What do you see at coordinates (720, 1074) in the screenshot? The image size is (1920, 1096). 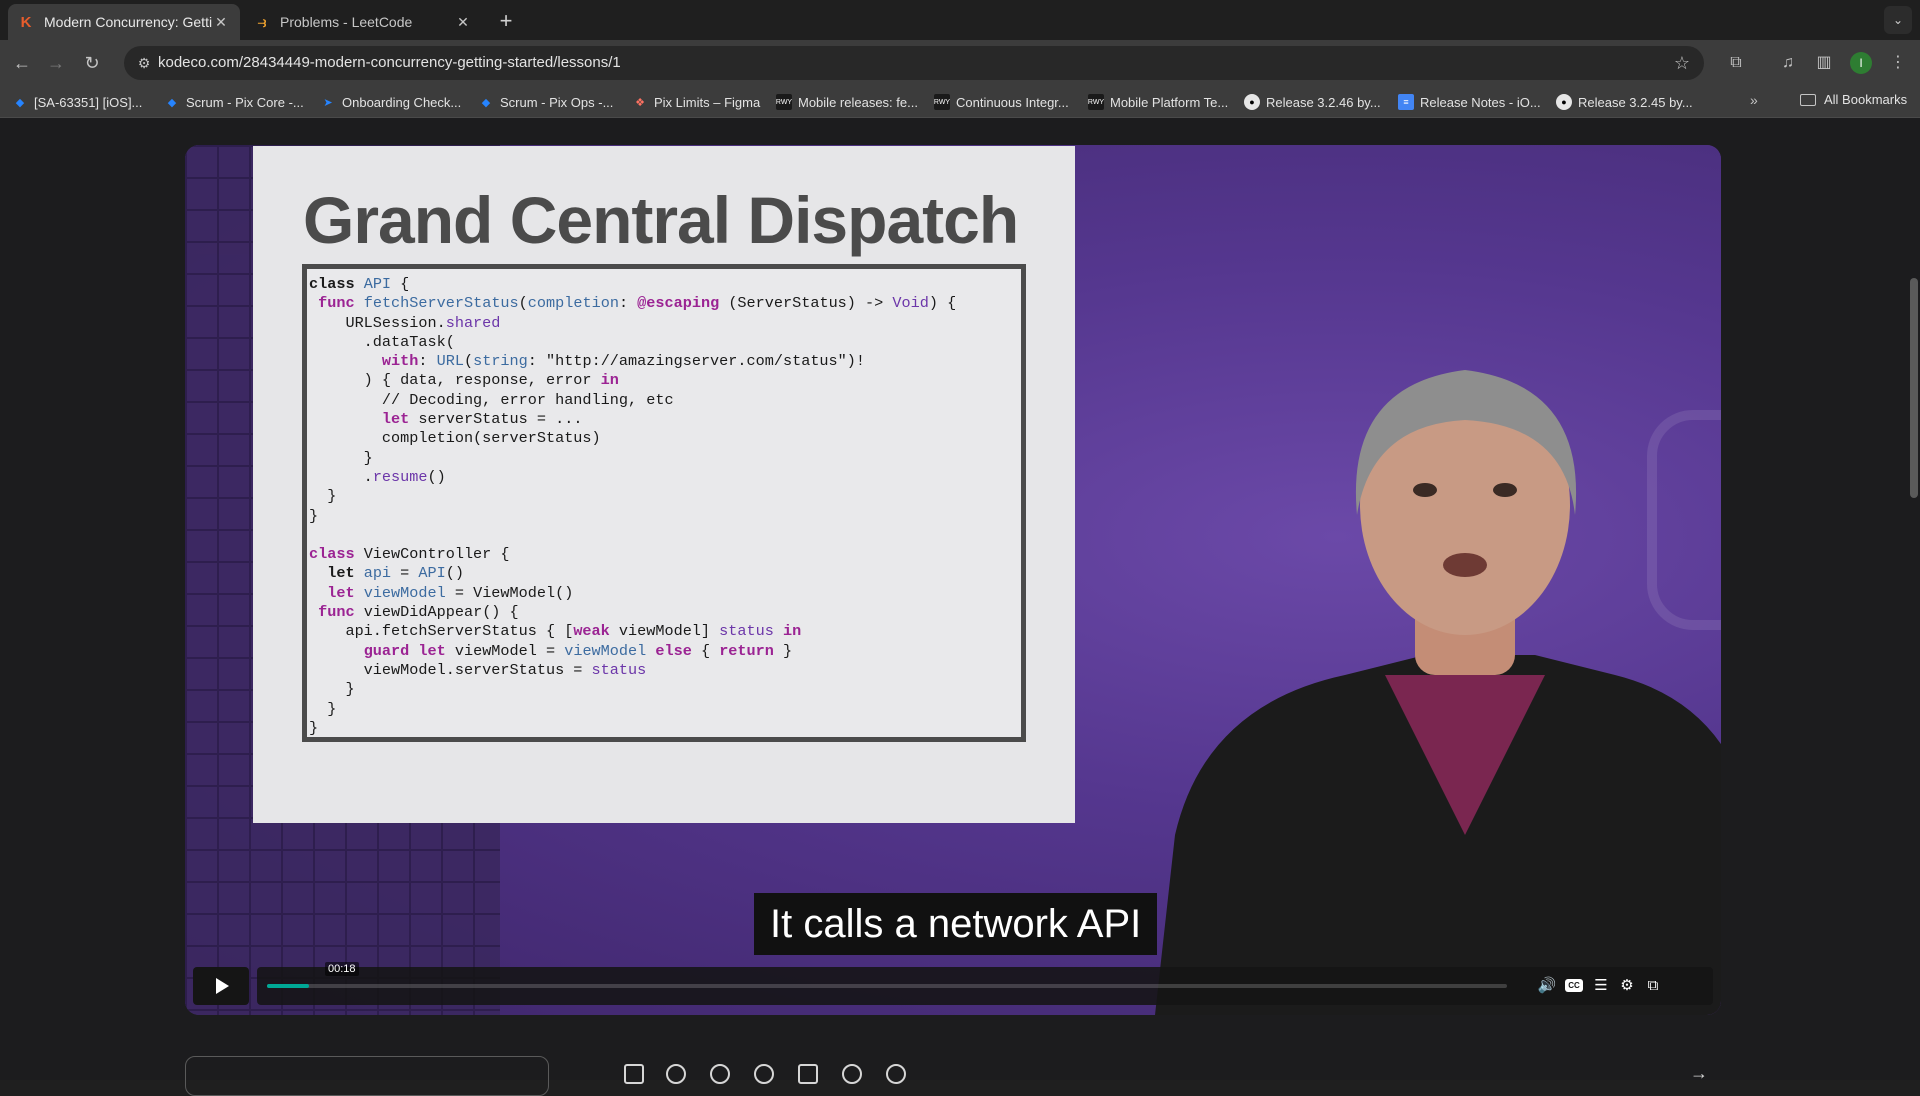 I see `star-icon` at bounding box center [720, 1074].